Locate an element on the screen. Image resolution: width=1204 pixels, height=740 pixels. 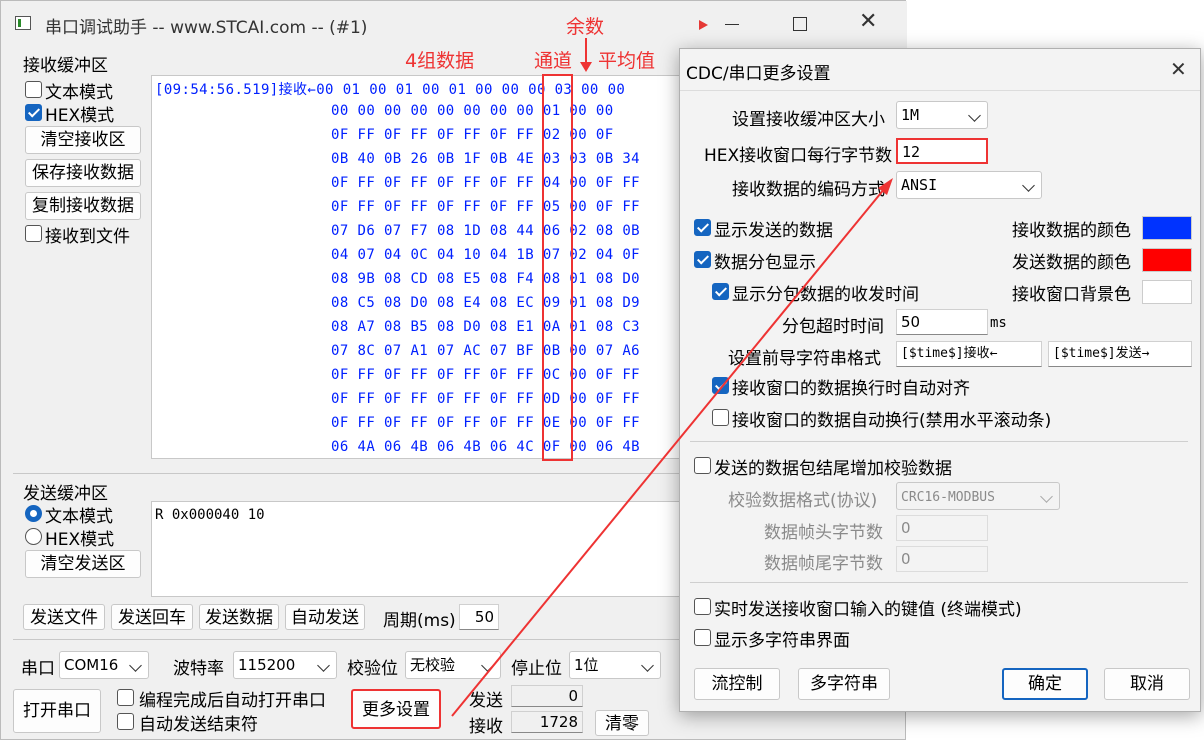
play-icon is located at coordinates (703, 25).